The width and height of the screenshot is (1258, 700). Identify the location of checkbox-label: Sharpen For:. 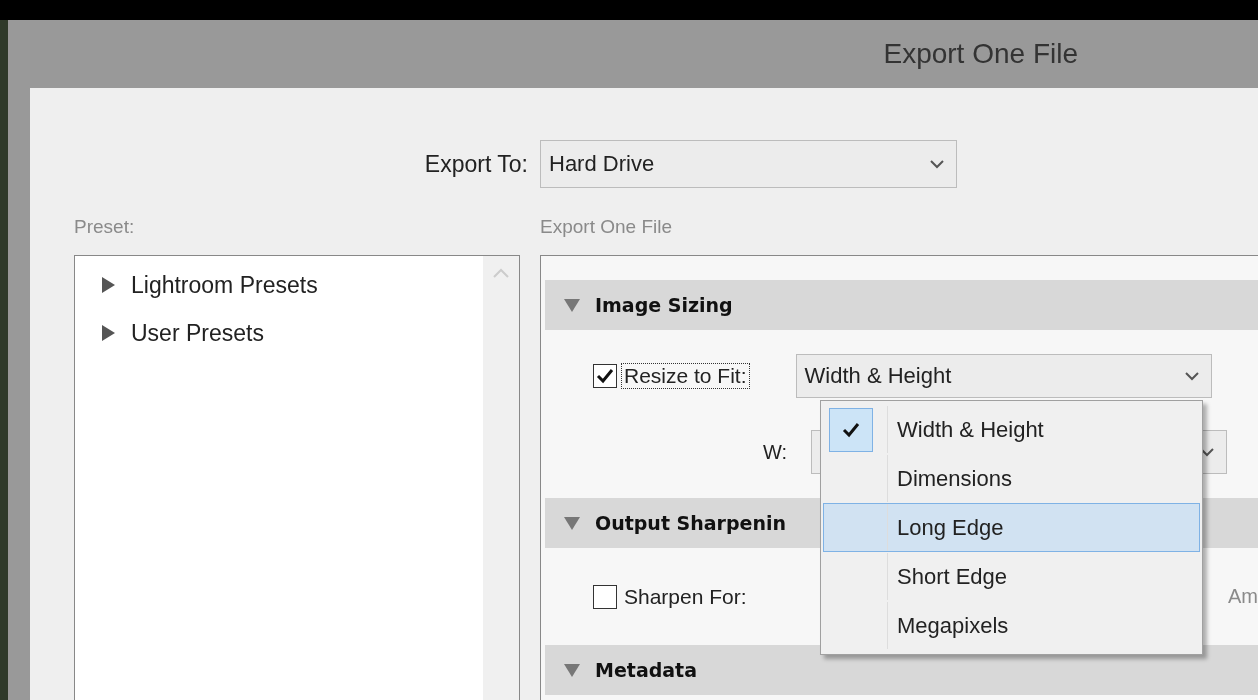
(685, 596).